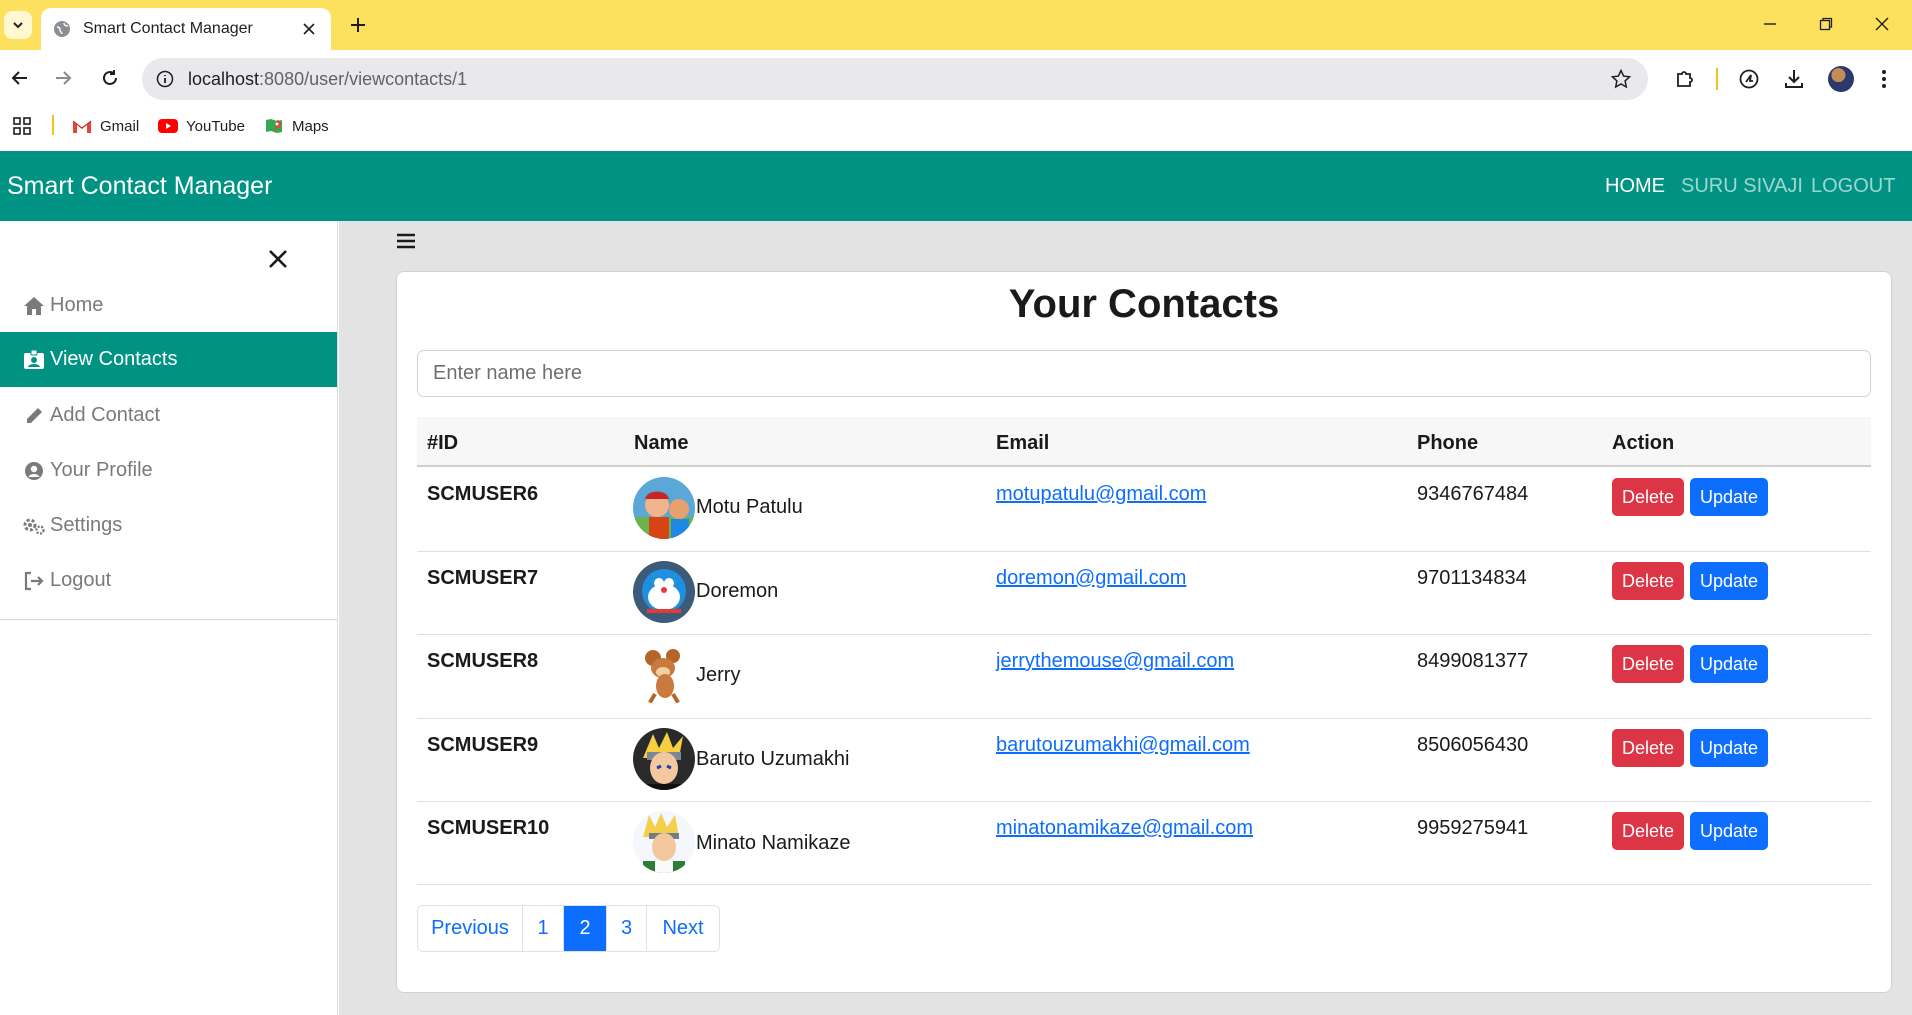  Describe the element at coordinates (215, 126) in the screenshot. I see `bookmark-label: YouTube` at that location.